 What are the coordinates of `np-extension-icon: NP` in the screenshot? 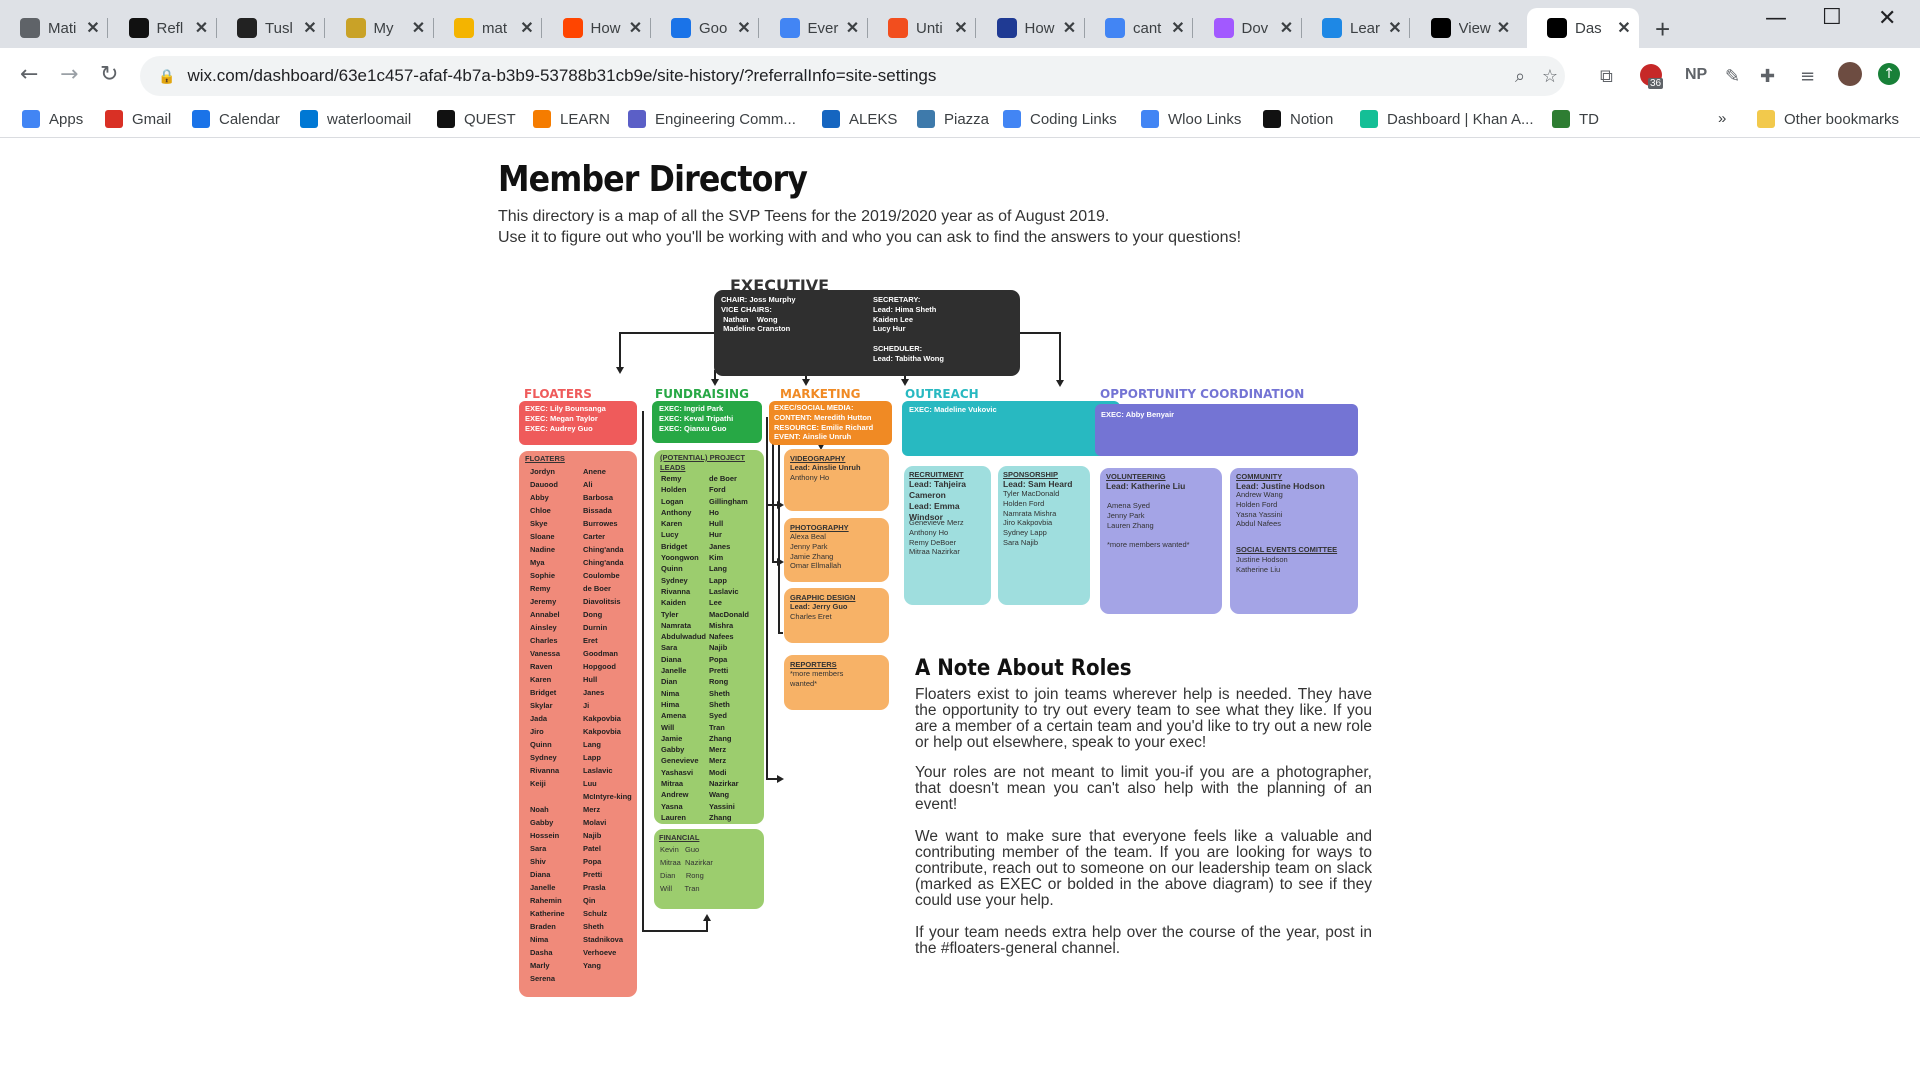 It's located at (1696, 75).